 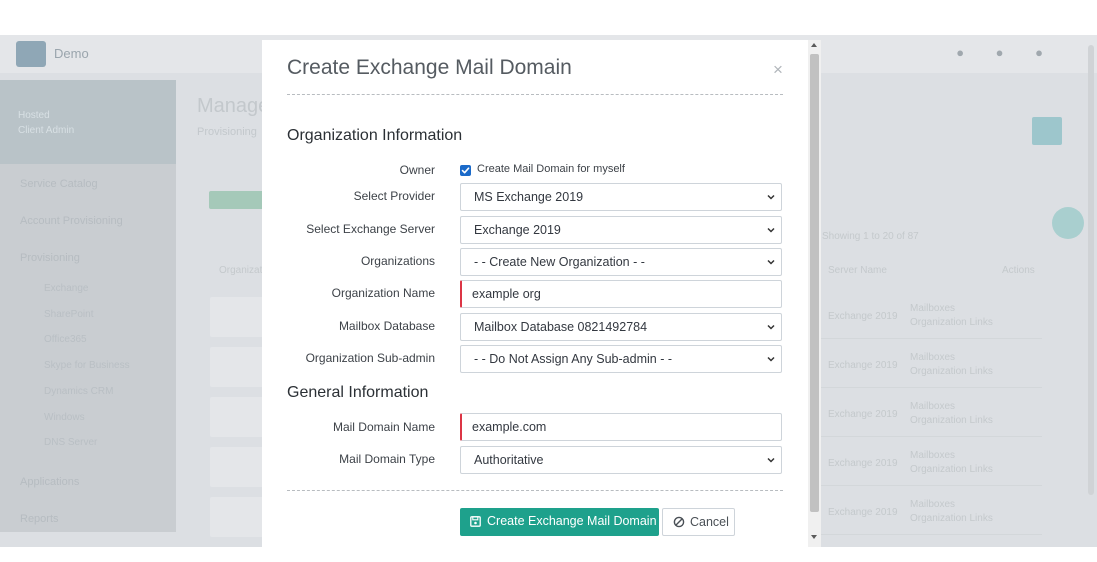 What do you see at coordinates (429, 67) in the screenshot?
I see `modal-title: Create Exchange Mail Domain` at bounding box center [429, 67].